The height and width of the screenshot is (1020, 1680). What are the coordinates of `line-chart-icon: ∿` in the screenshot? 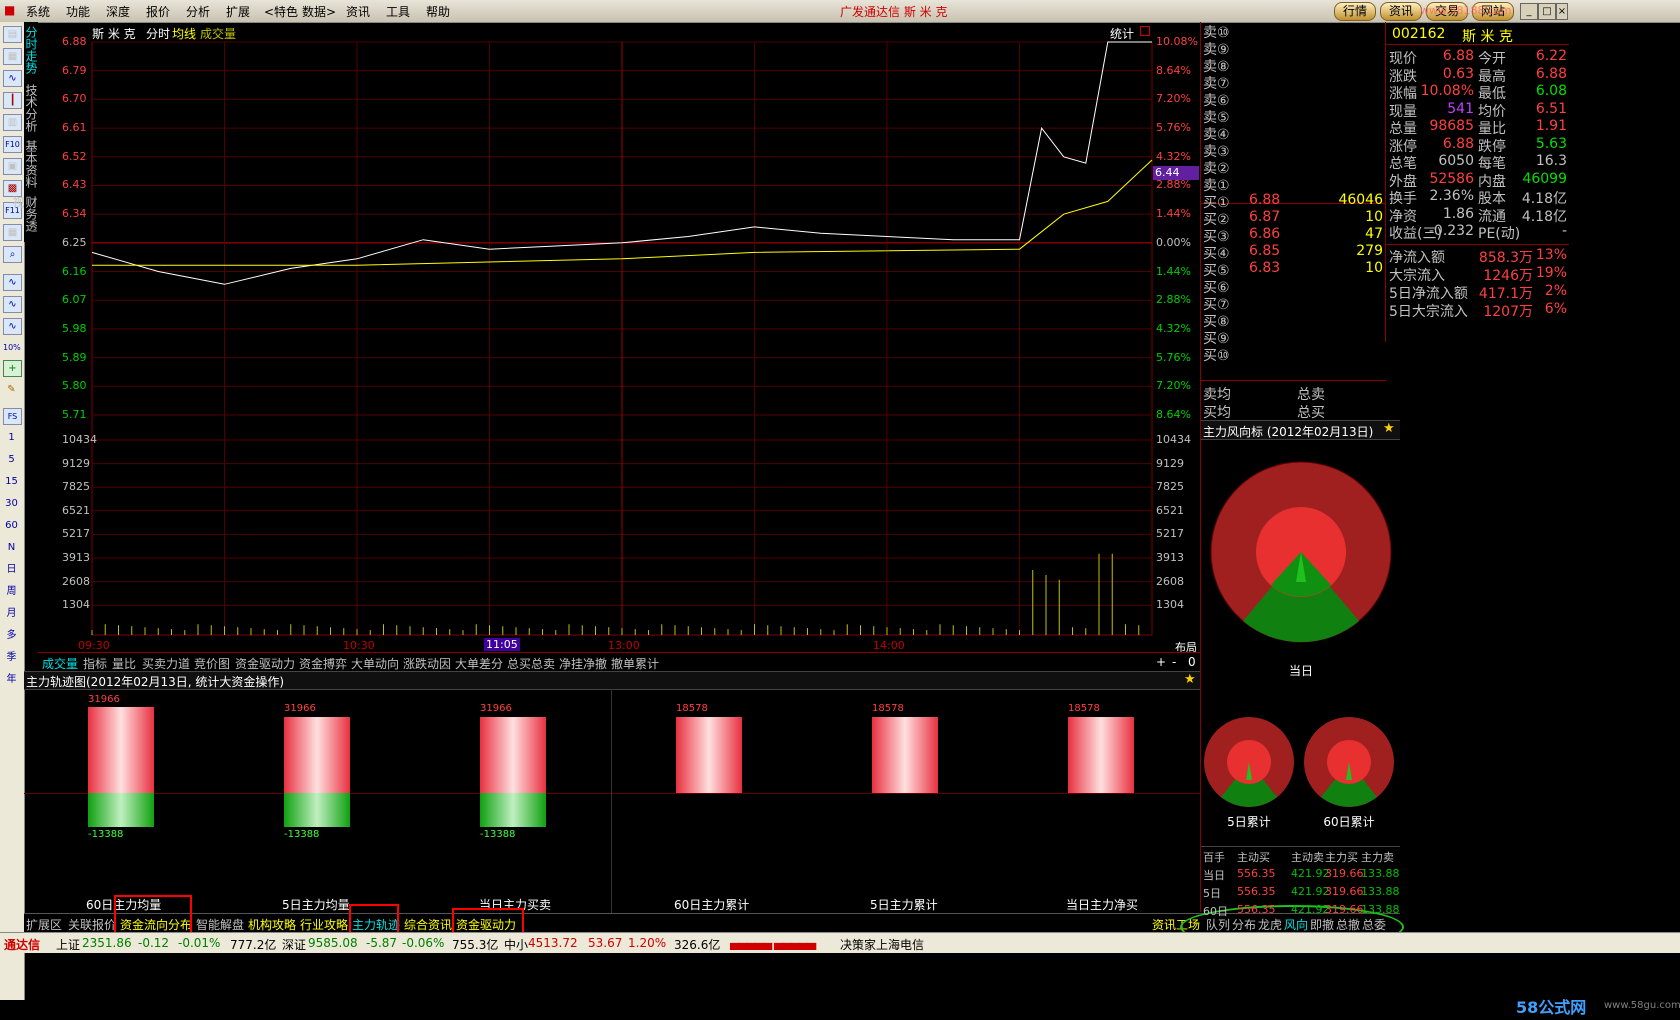 It's located at (12, 78).